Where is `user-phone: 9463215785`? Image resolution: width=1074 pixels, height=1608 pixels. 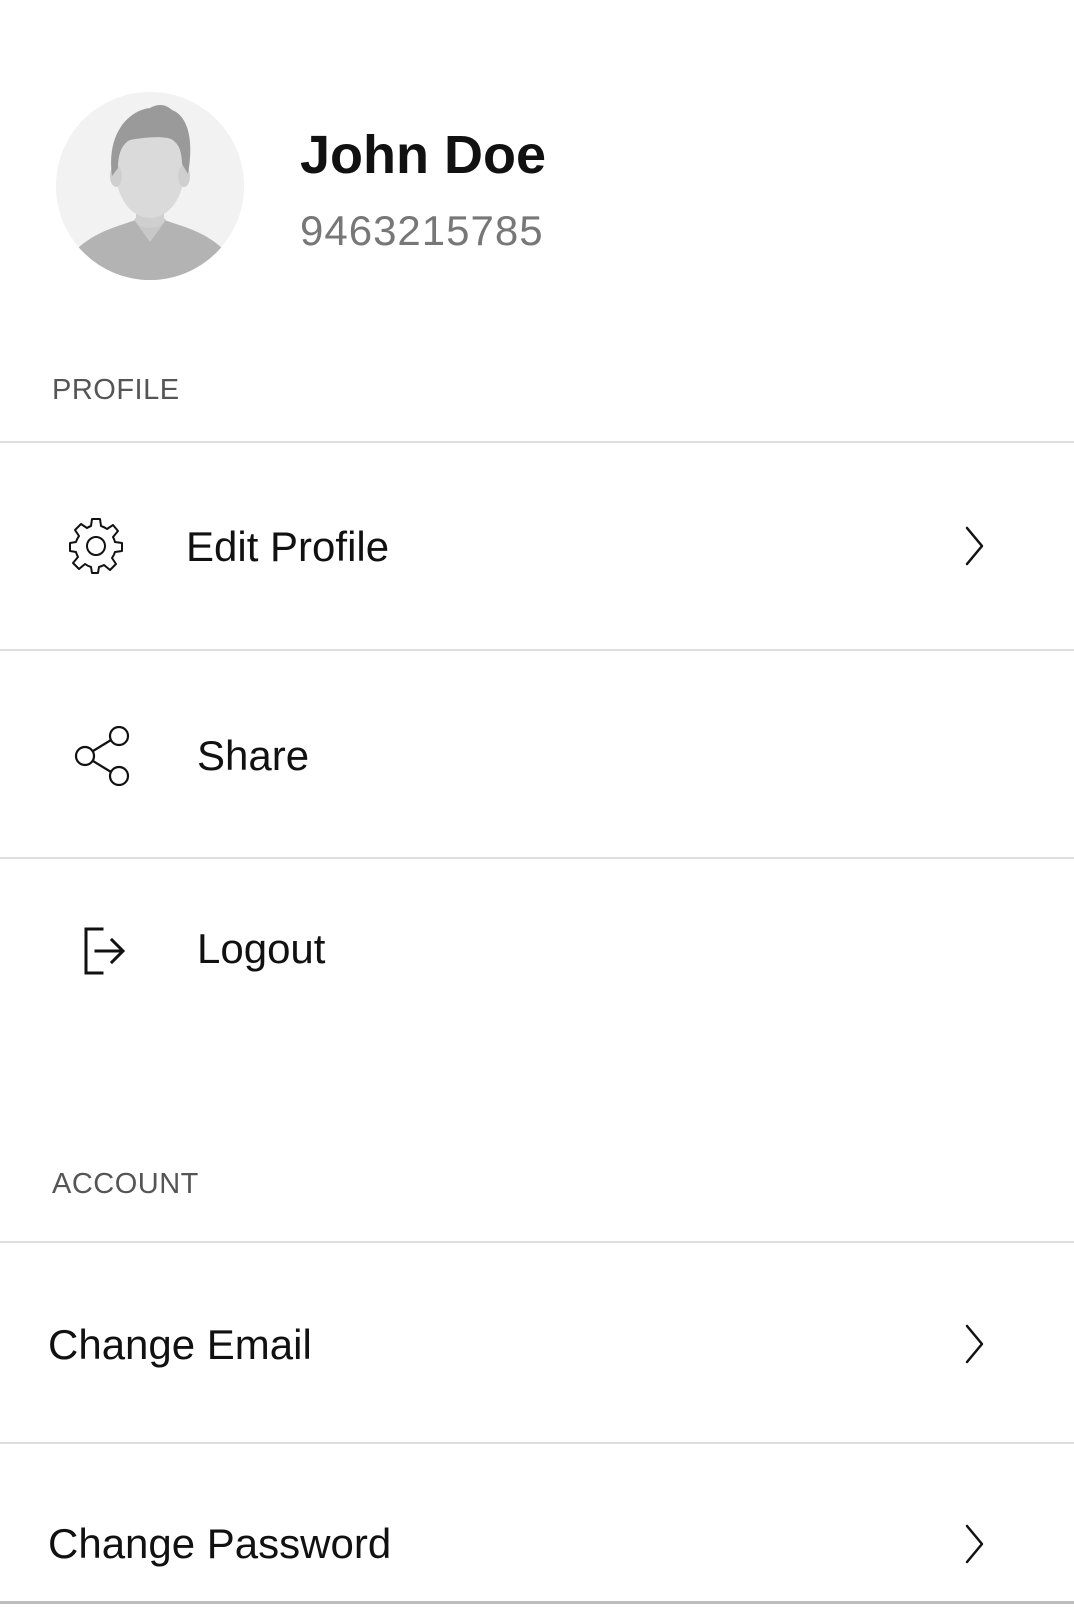 user-phone: 9463215785 is located at coordinates (422, 230).